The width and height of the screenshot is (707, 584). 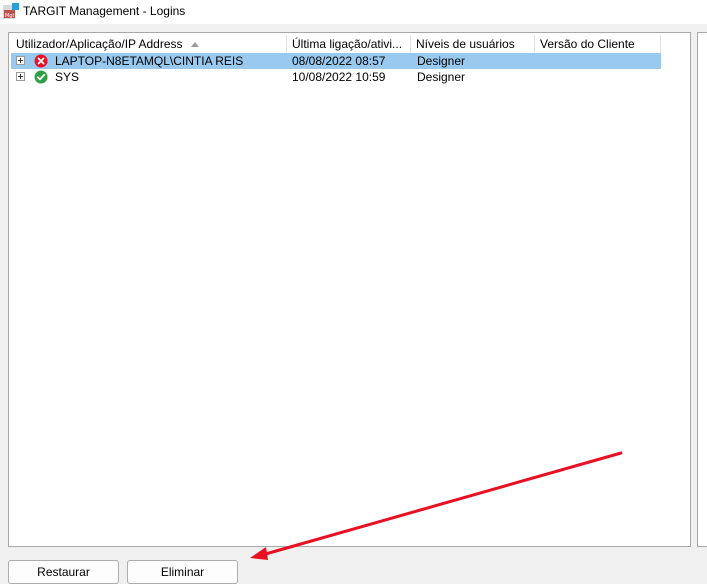 I want to click on column-header-user-level: Níveis de usuários, so click(x=473, y=44).